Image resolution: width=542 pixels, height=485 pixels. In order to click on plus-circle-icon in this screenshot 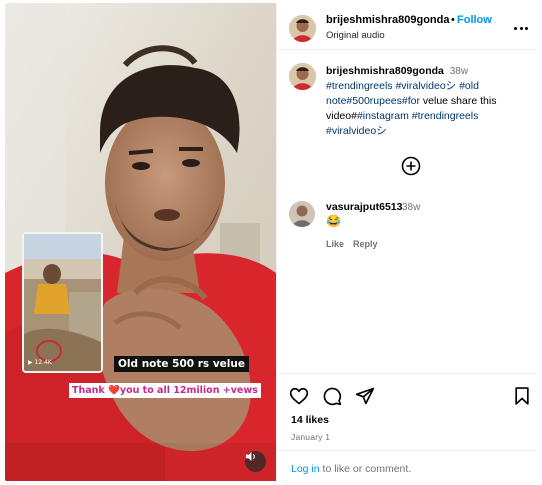, I will do `click(411, 166)`.